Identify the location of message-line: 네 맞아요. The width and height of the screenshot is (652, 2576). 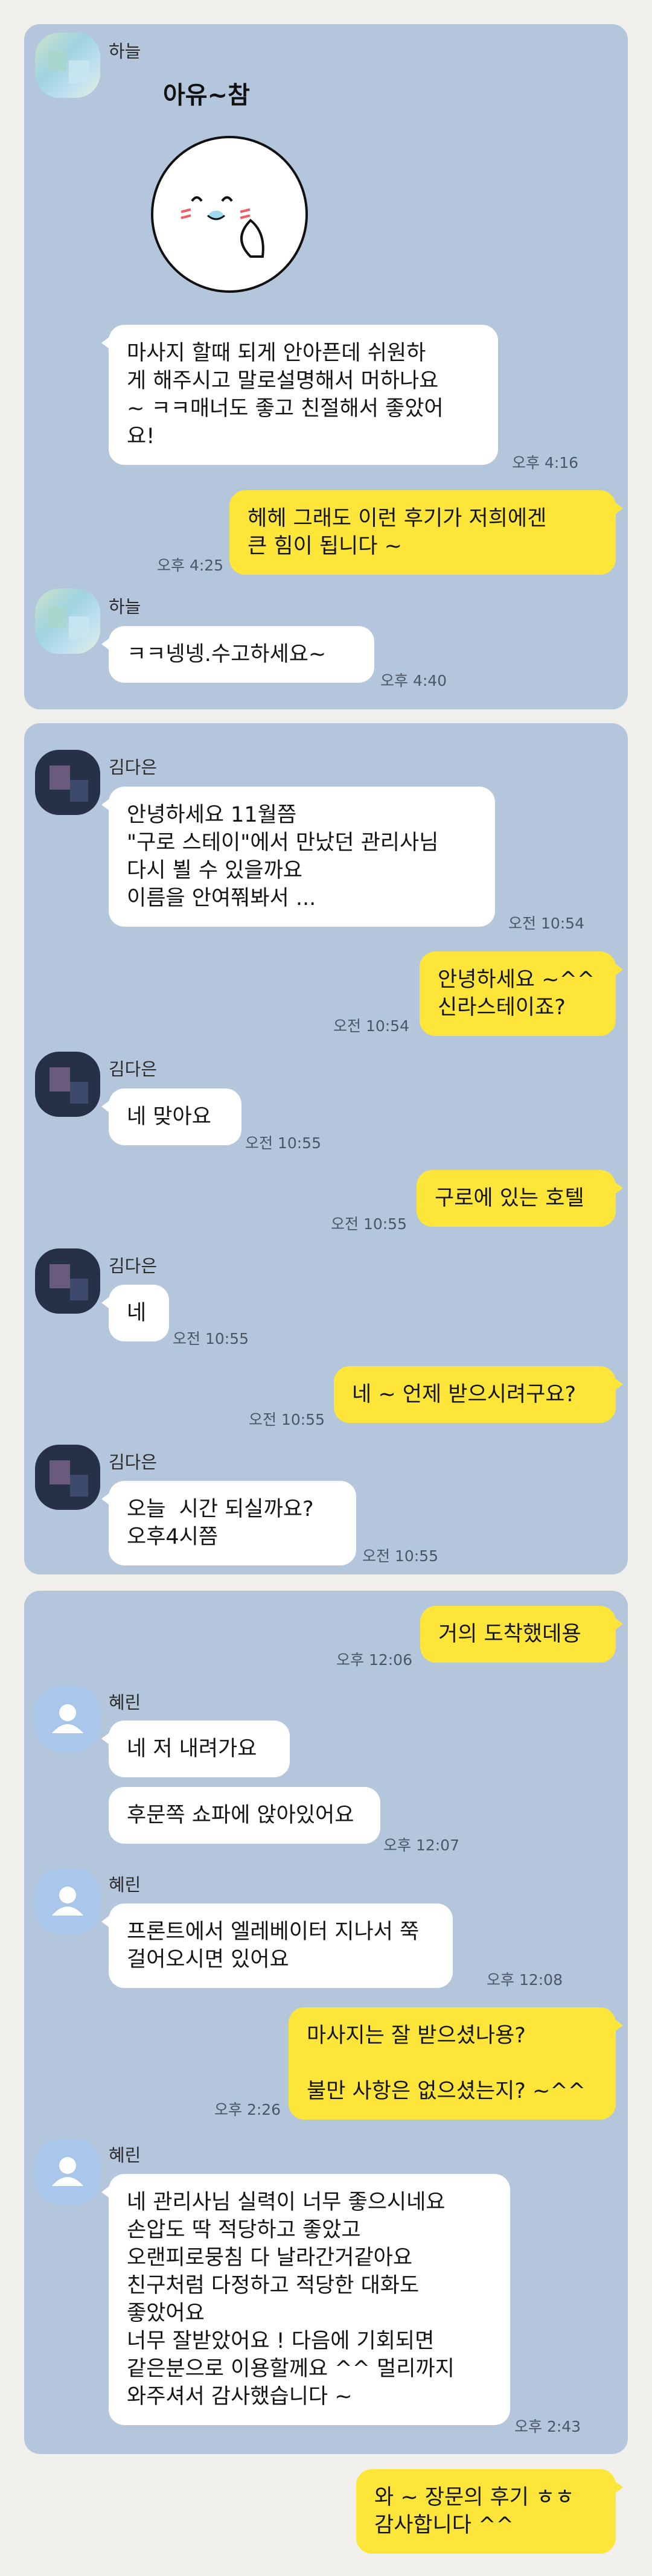
(169, 1117).